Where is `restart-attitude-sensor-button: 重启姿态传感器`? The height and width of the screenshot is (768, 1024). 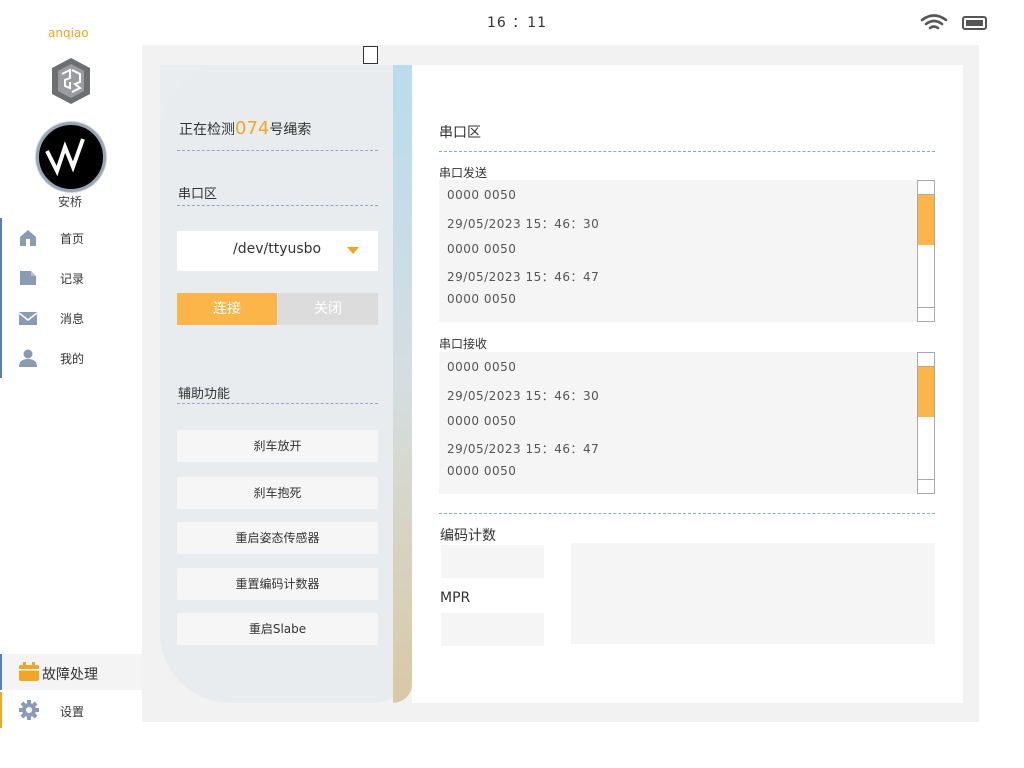
restart-attitude-sensor-button: 重启姿态传感器 is located at coordinates (277, 538).